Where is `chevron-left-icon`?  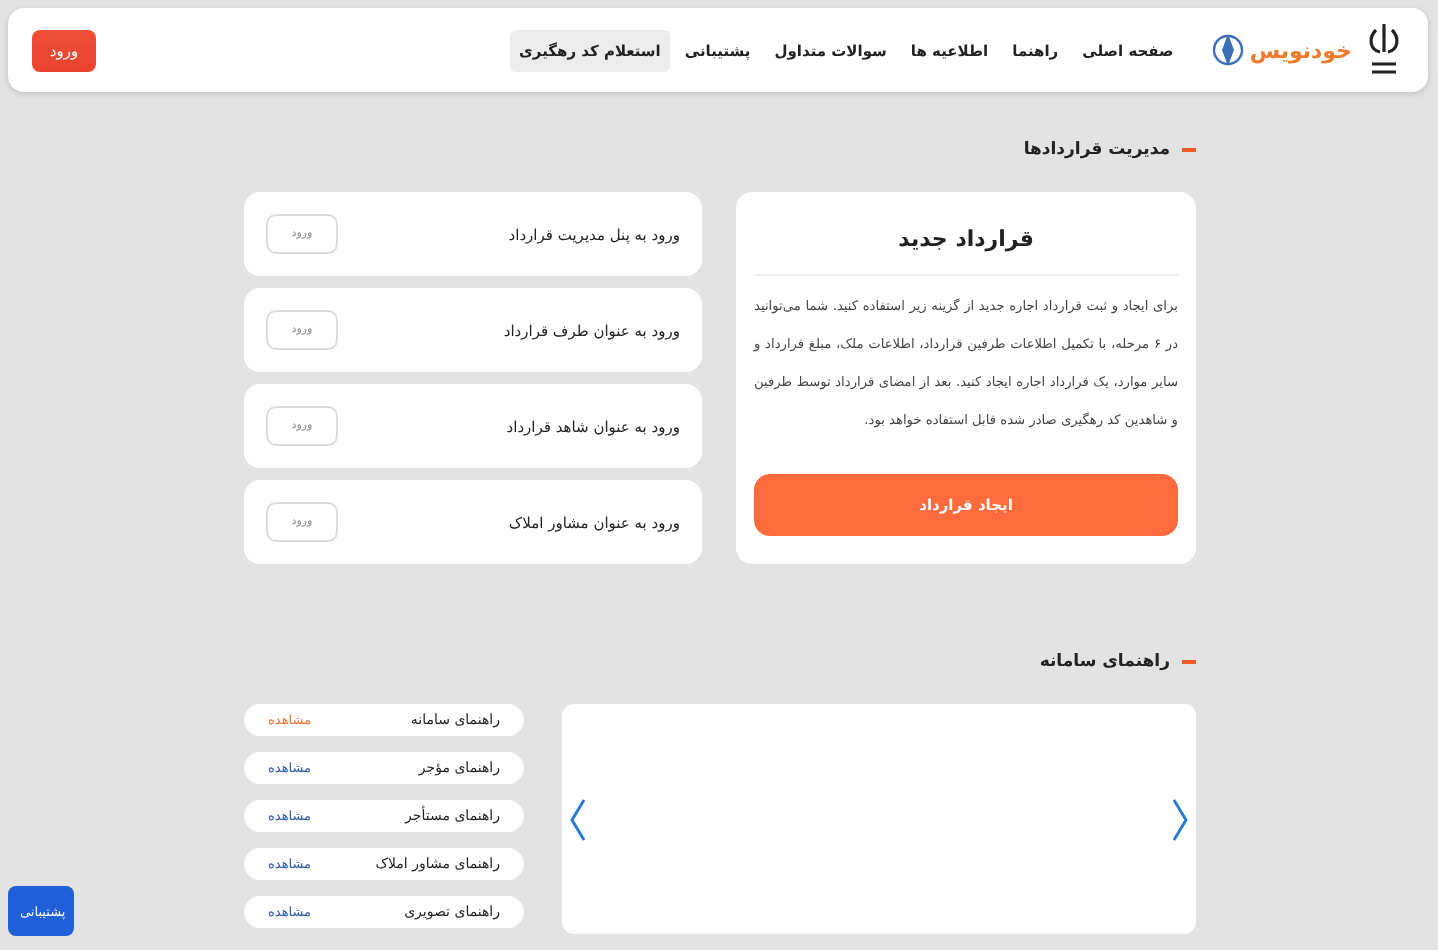 chevron-left-icon is located at coordinates (578, 819).